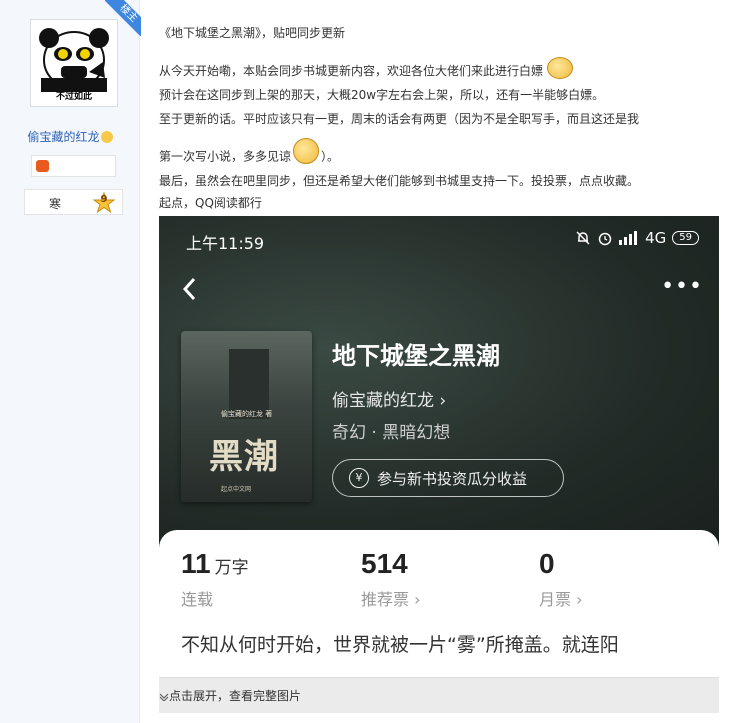 The image size is (739, 723). What do you see at coordinates (235, 696) in the screenshot?
I see `expand-label: 点击展开，查看完整图片` at bounding box center [235, 696].